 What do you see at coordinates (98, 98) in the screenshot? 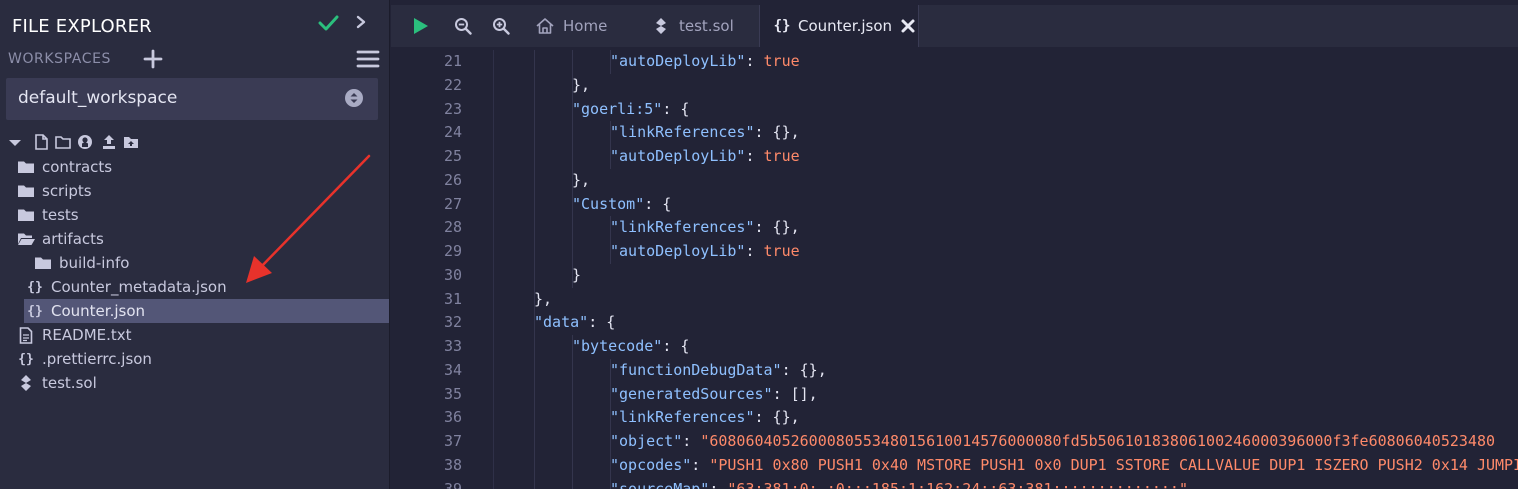
I see `workspace-select-value: default_workspace` at bounding box center [98, 98].